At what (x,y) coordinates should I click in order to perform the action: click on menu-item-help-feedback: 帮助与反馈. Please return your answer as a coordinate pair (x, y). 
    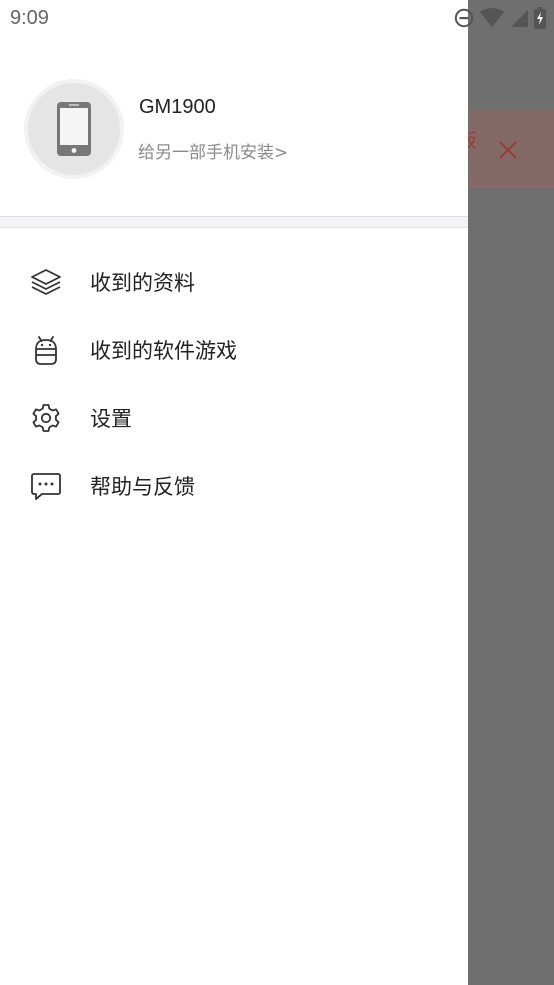
    Looking at the image, I should click on (234, 486).